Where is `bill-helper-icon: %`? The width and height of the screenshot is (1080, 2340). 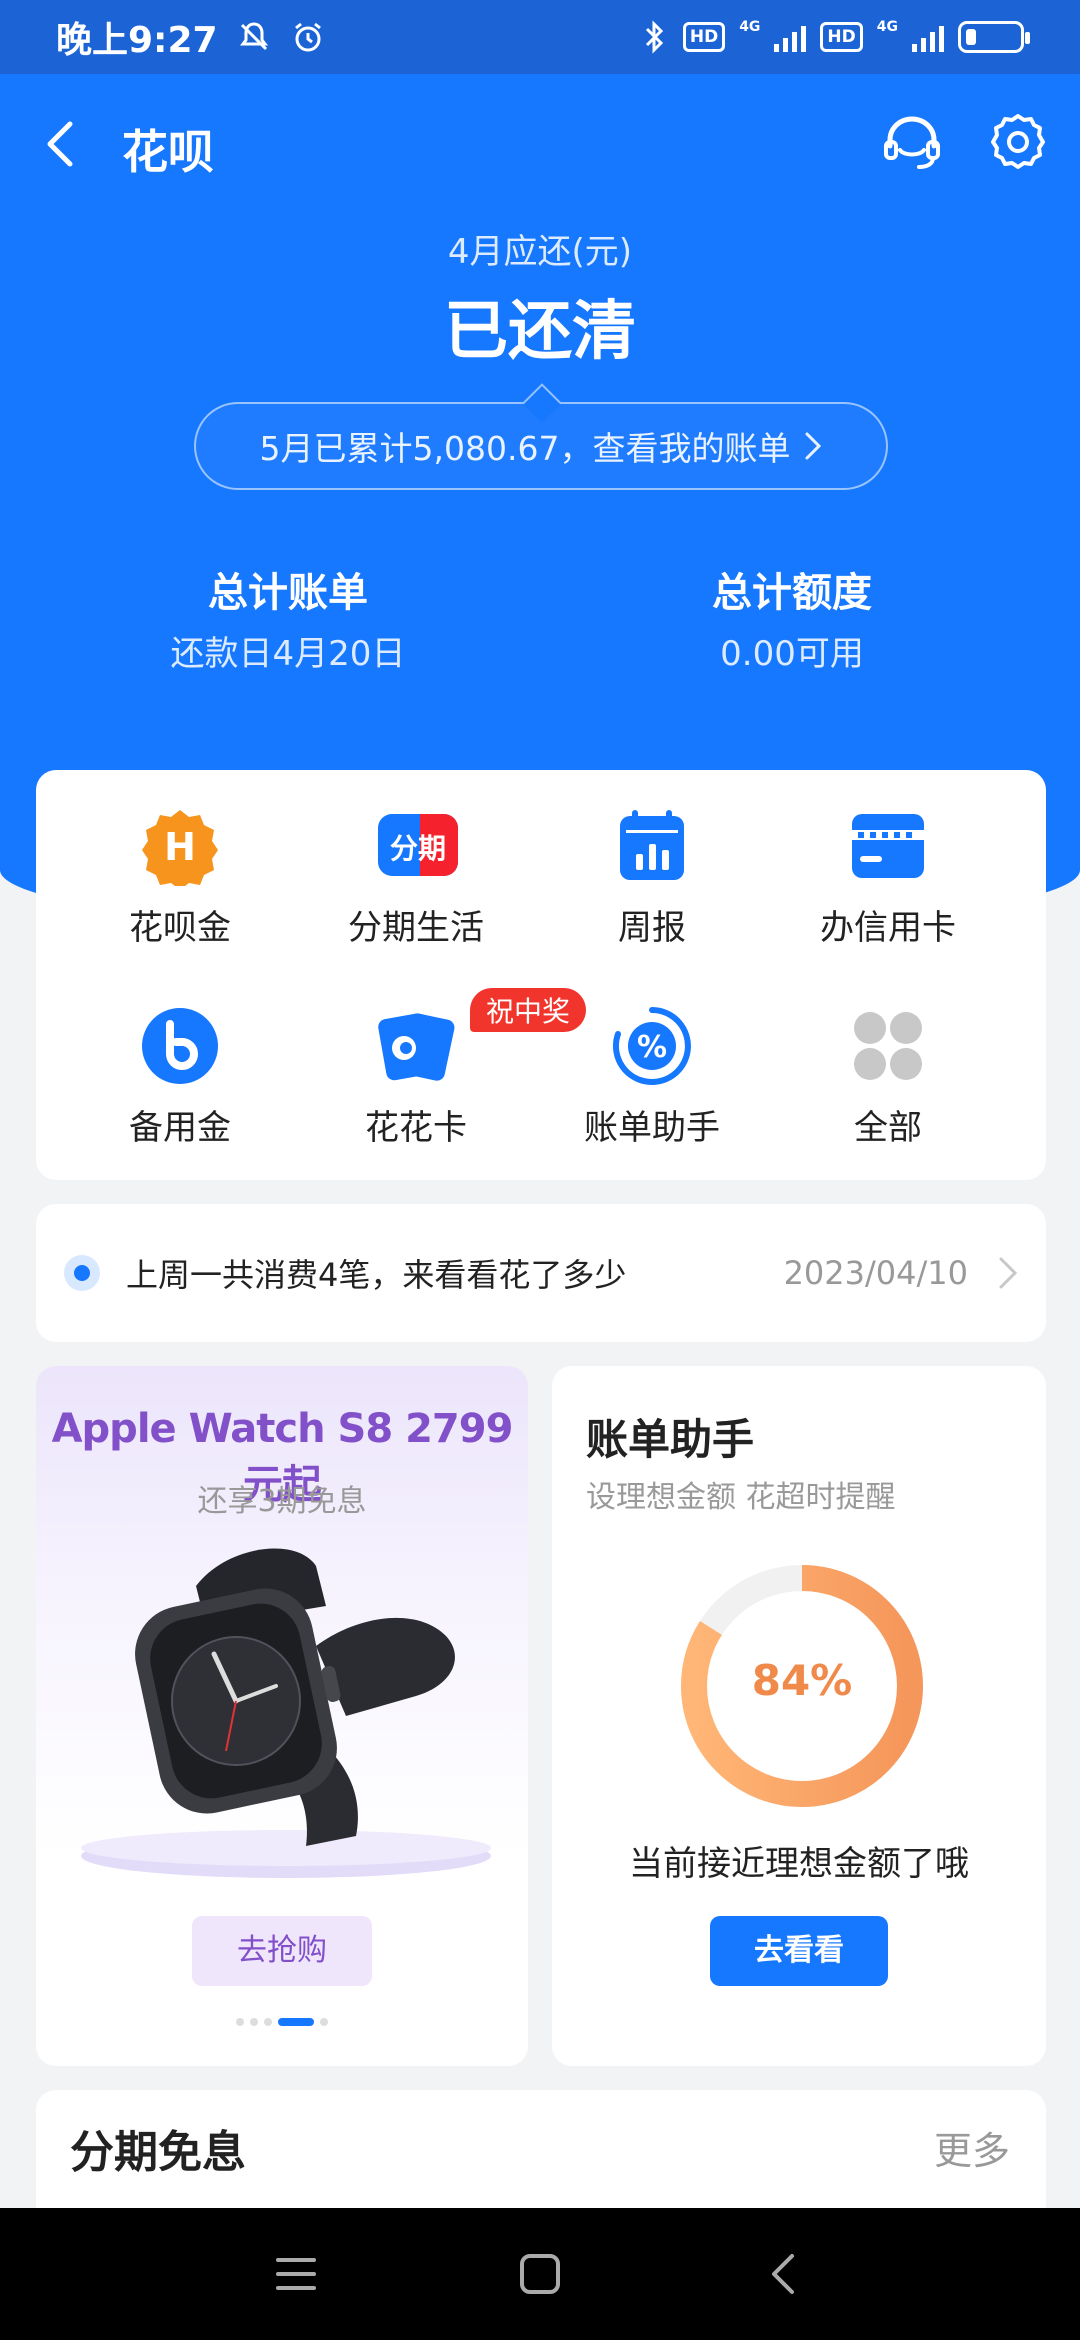 bill-helper-icon: % is located at coordinates (652, 1046).